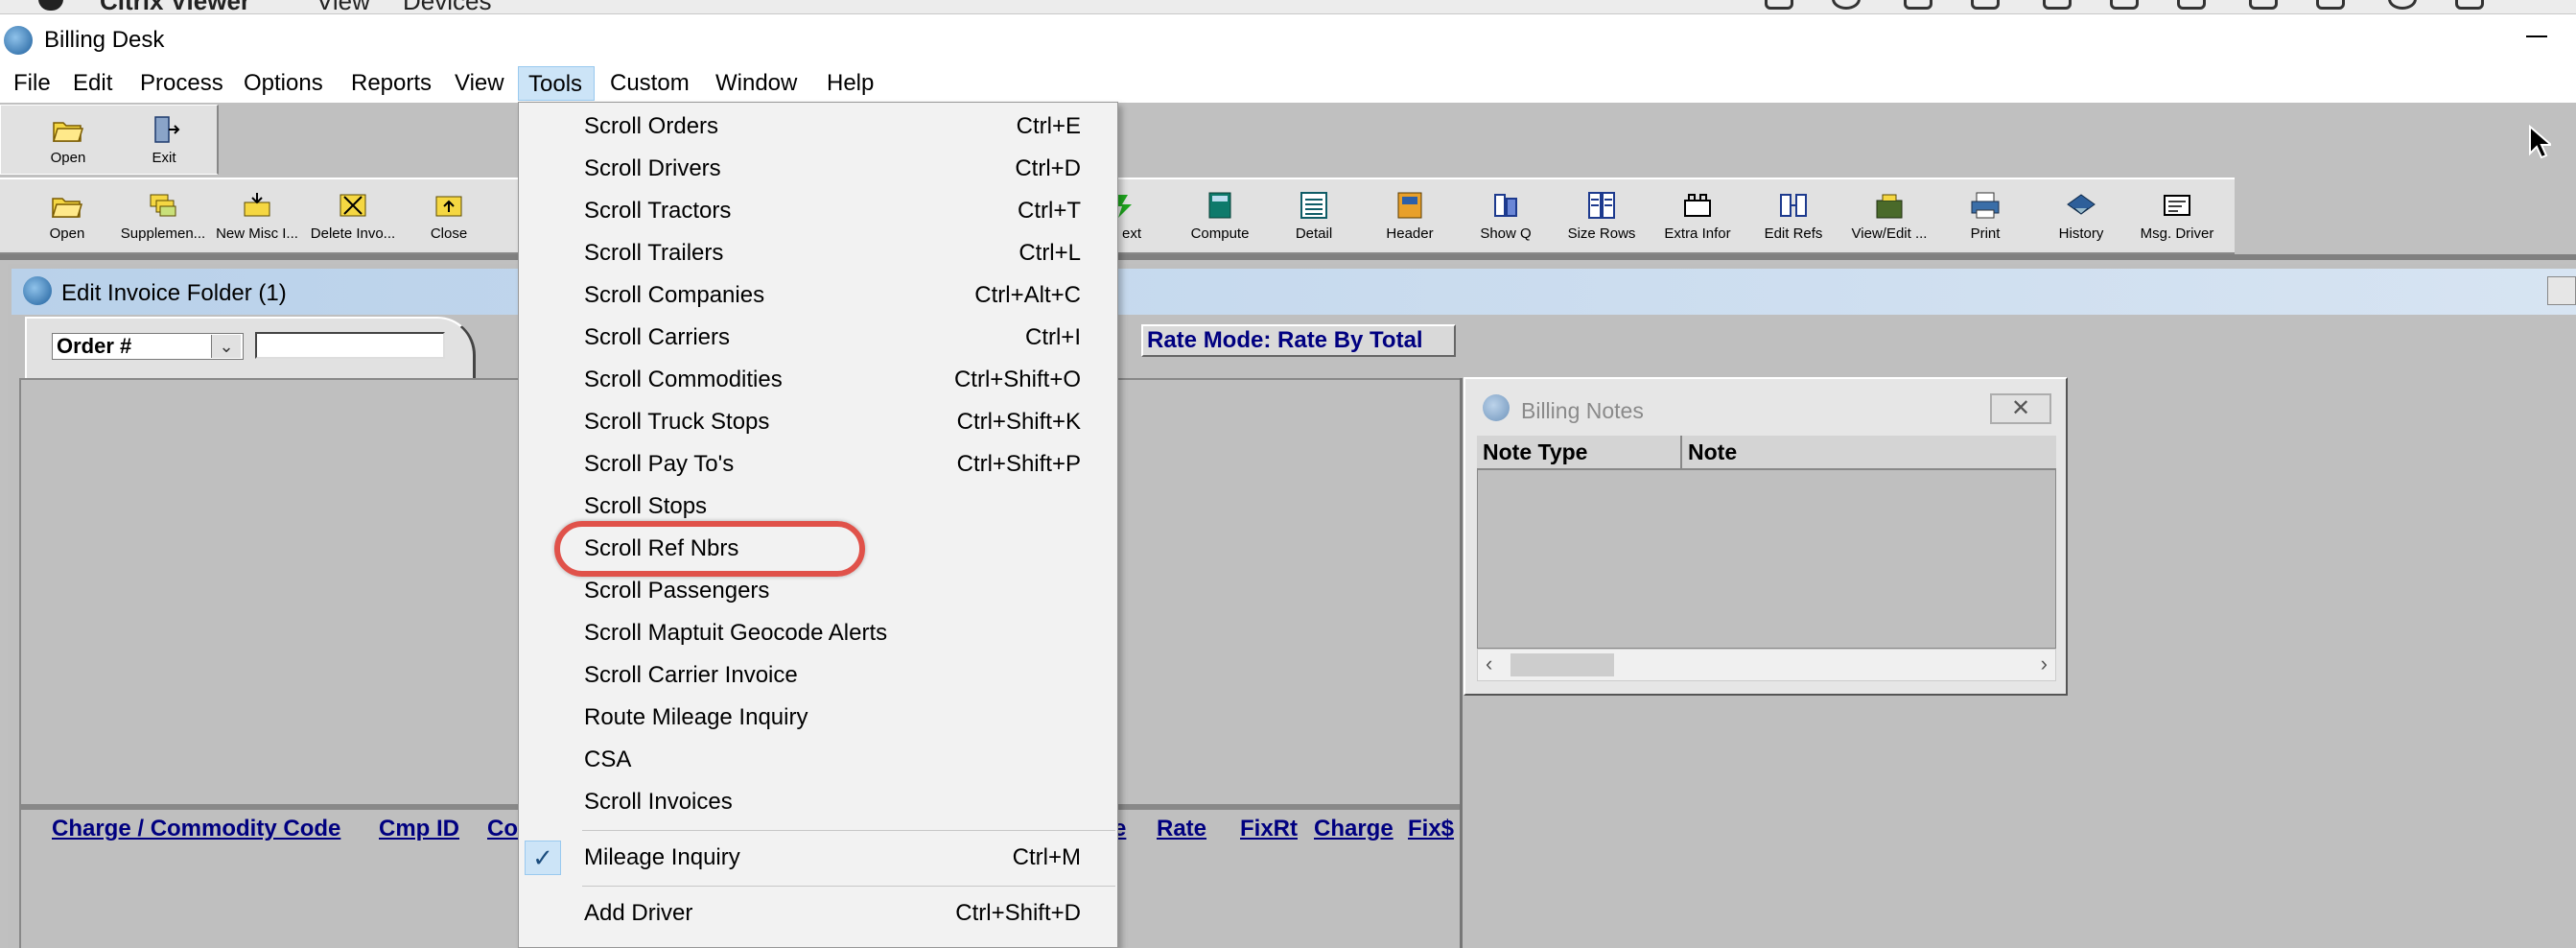 The image size is (2576, 948). I want to click on order-number-input, so click(350, 345).